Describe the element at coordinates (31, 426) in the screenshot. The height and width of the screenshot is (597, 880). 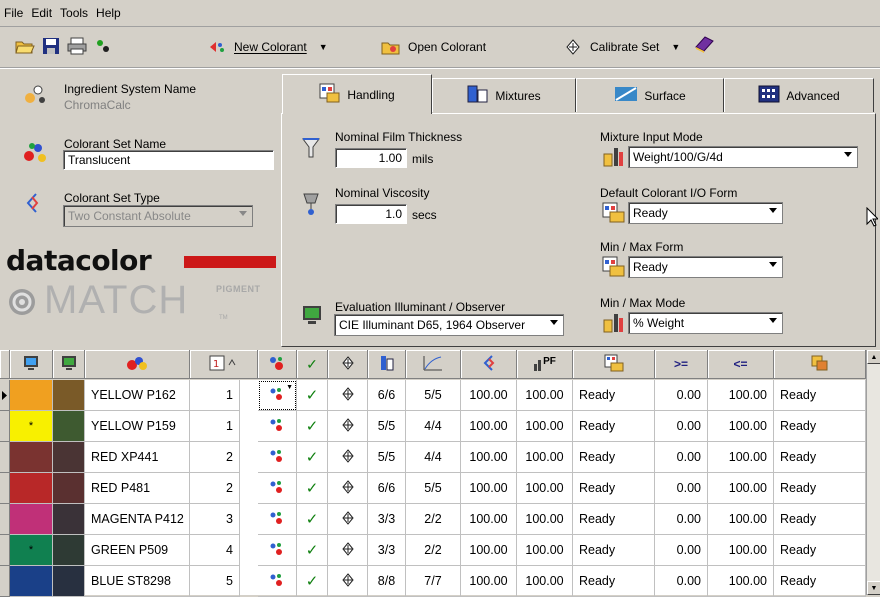
I see `color-swatch: *` at that location.